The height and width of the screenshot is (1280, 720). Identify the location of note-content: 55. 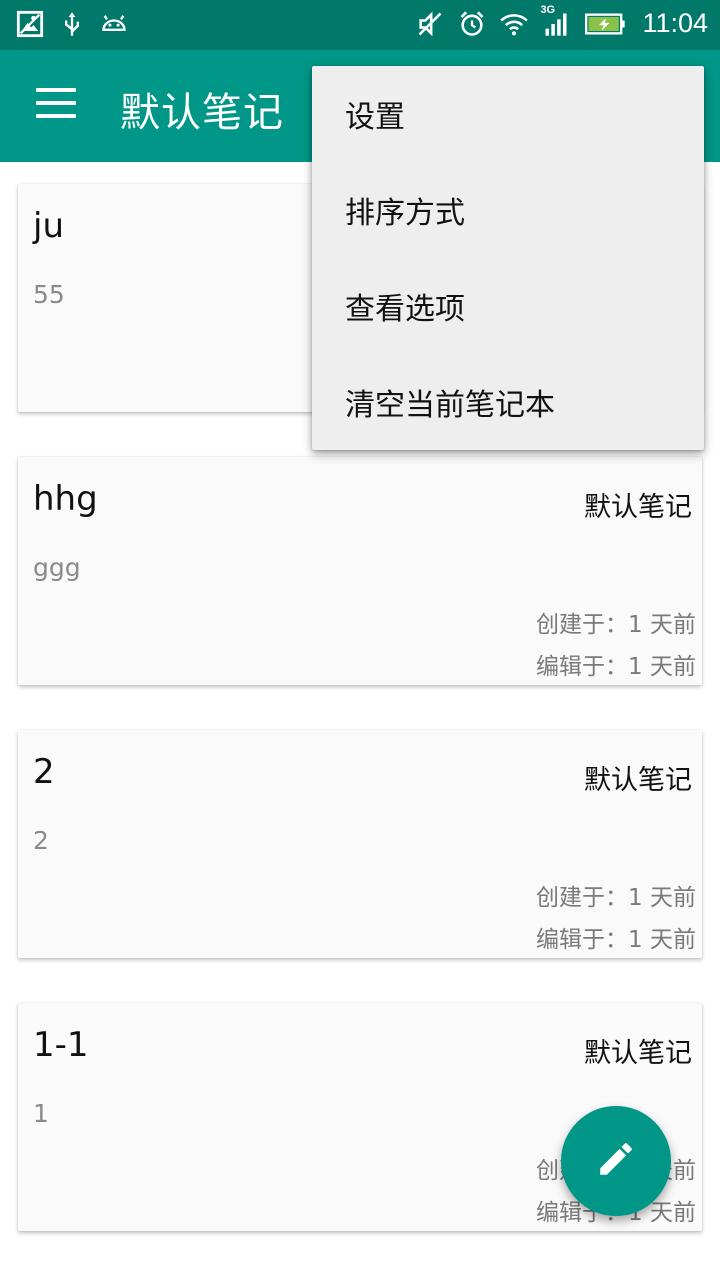
(49, 294).